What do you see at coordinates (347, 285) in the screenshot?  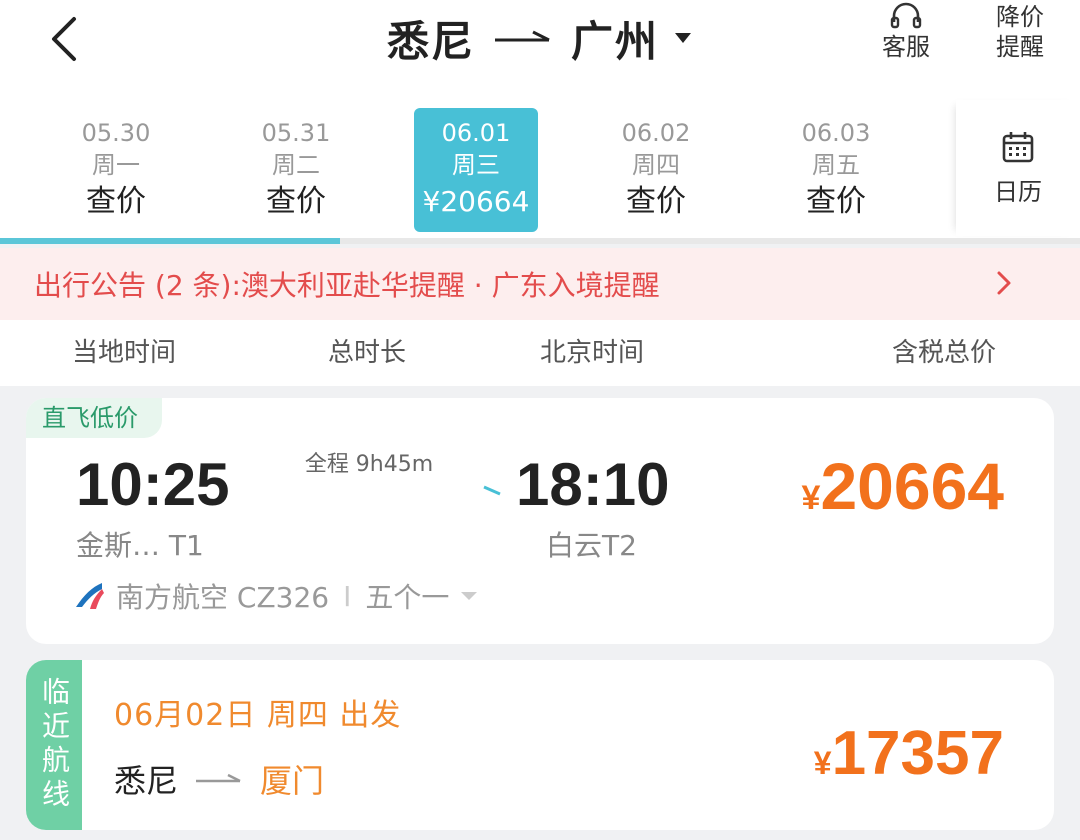 I see `notice-text: 出行公告 (2 条):澳大利亚赴华提醒 · 广东入境提醒` at bounding box center [347, 285].